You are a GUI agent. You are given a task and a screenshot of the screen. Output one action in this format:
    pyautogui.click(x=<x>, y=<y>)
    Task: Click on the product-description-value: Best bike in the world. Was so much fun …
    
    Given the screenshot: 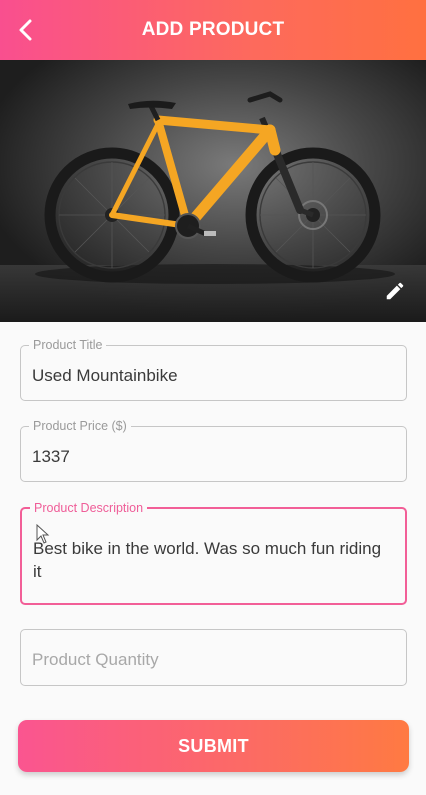 What is the action you would take?
    pyautogui.click(x=213, y=560)
    